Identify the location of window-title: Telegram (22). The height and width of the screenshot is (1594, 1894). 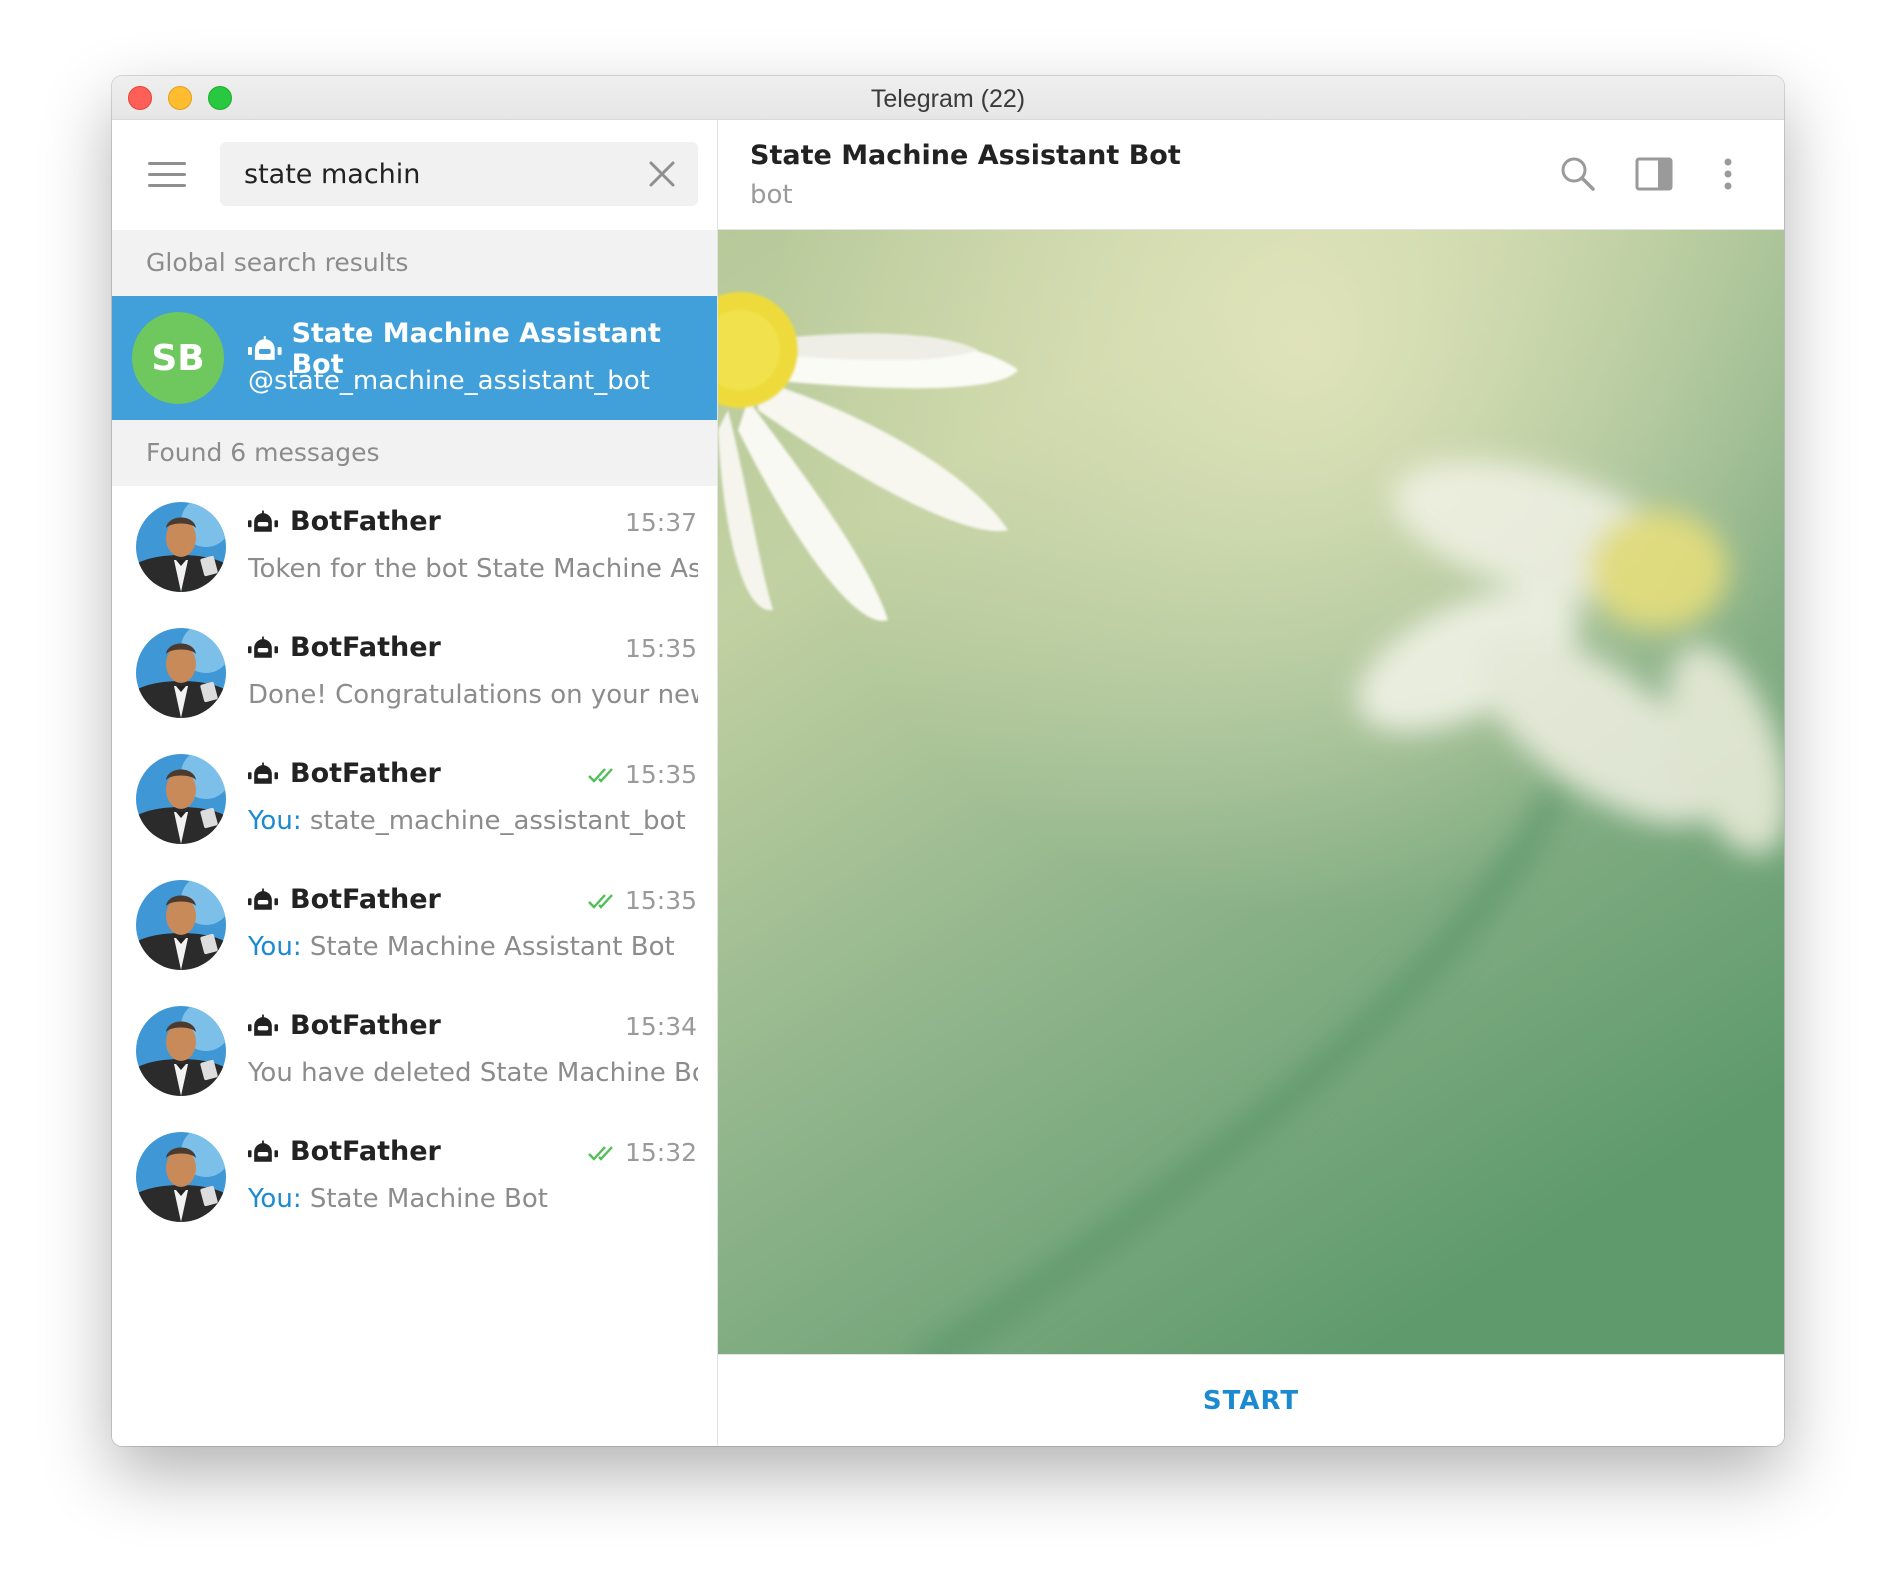
(948, 99).